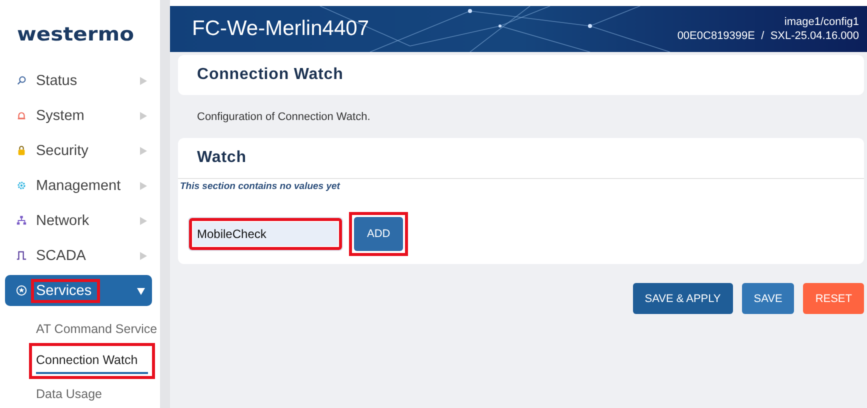 This screenshot has height=408, width=867. What do you see at coordinates (98, 393) in the screenshot?
I see `nav-subitem: Data Usage` at bounding box center [98, 393].